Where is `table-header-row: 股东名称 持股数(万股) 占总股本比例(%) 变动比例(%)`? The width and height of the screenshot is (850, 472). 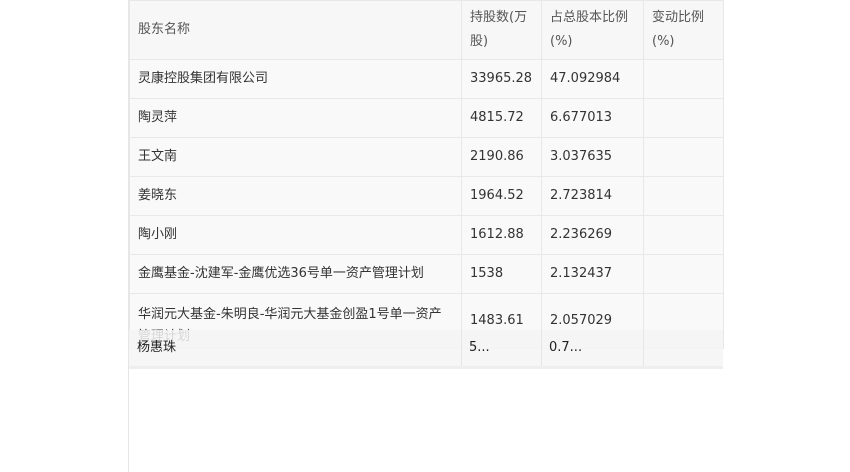
table-header-row: 股东名称 持股数(万股) 占总股本比例(%) 变动比例(%) is located at coordinates (426, 30).